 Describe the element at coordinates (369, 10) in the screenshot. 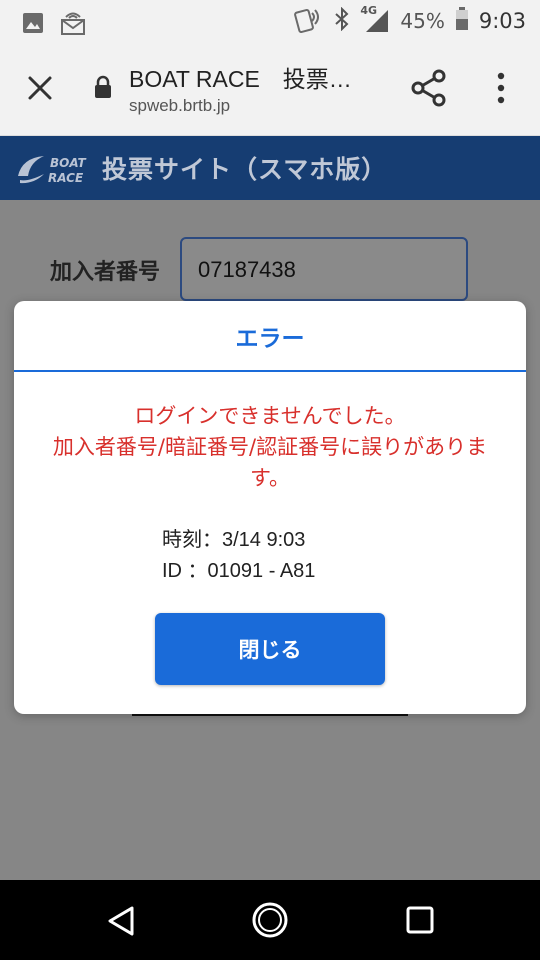

I see `network-type-label: 4G` at that location.